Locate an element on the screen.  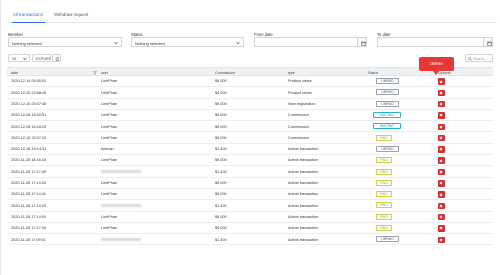
tab-withdraw-request: Withdraw request is located at coordinates (71, 14).